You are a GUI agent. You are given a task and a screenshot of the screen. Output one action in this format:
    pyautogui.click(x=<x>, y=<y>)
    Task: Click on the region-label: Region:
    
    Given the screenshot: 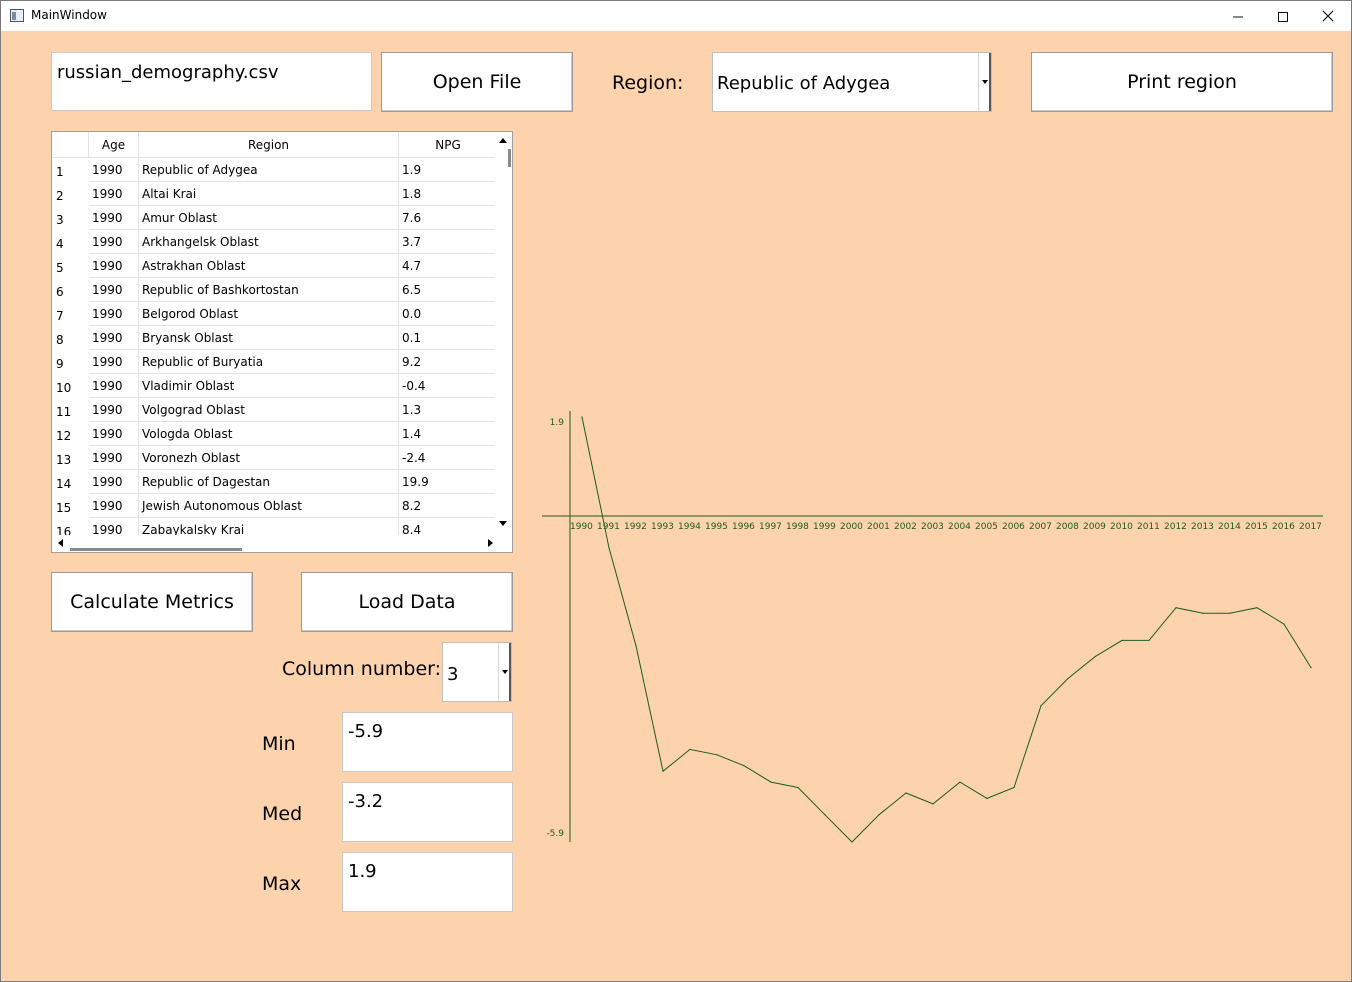 What is the action you would take?
    pyautogui.click(x=648, y=83)
    